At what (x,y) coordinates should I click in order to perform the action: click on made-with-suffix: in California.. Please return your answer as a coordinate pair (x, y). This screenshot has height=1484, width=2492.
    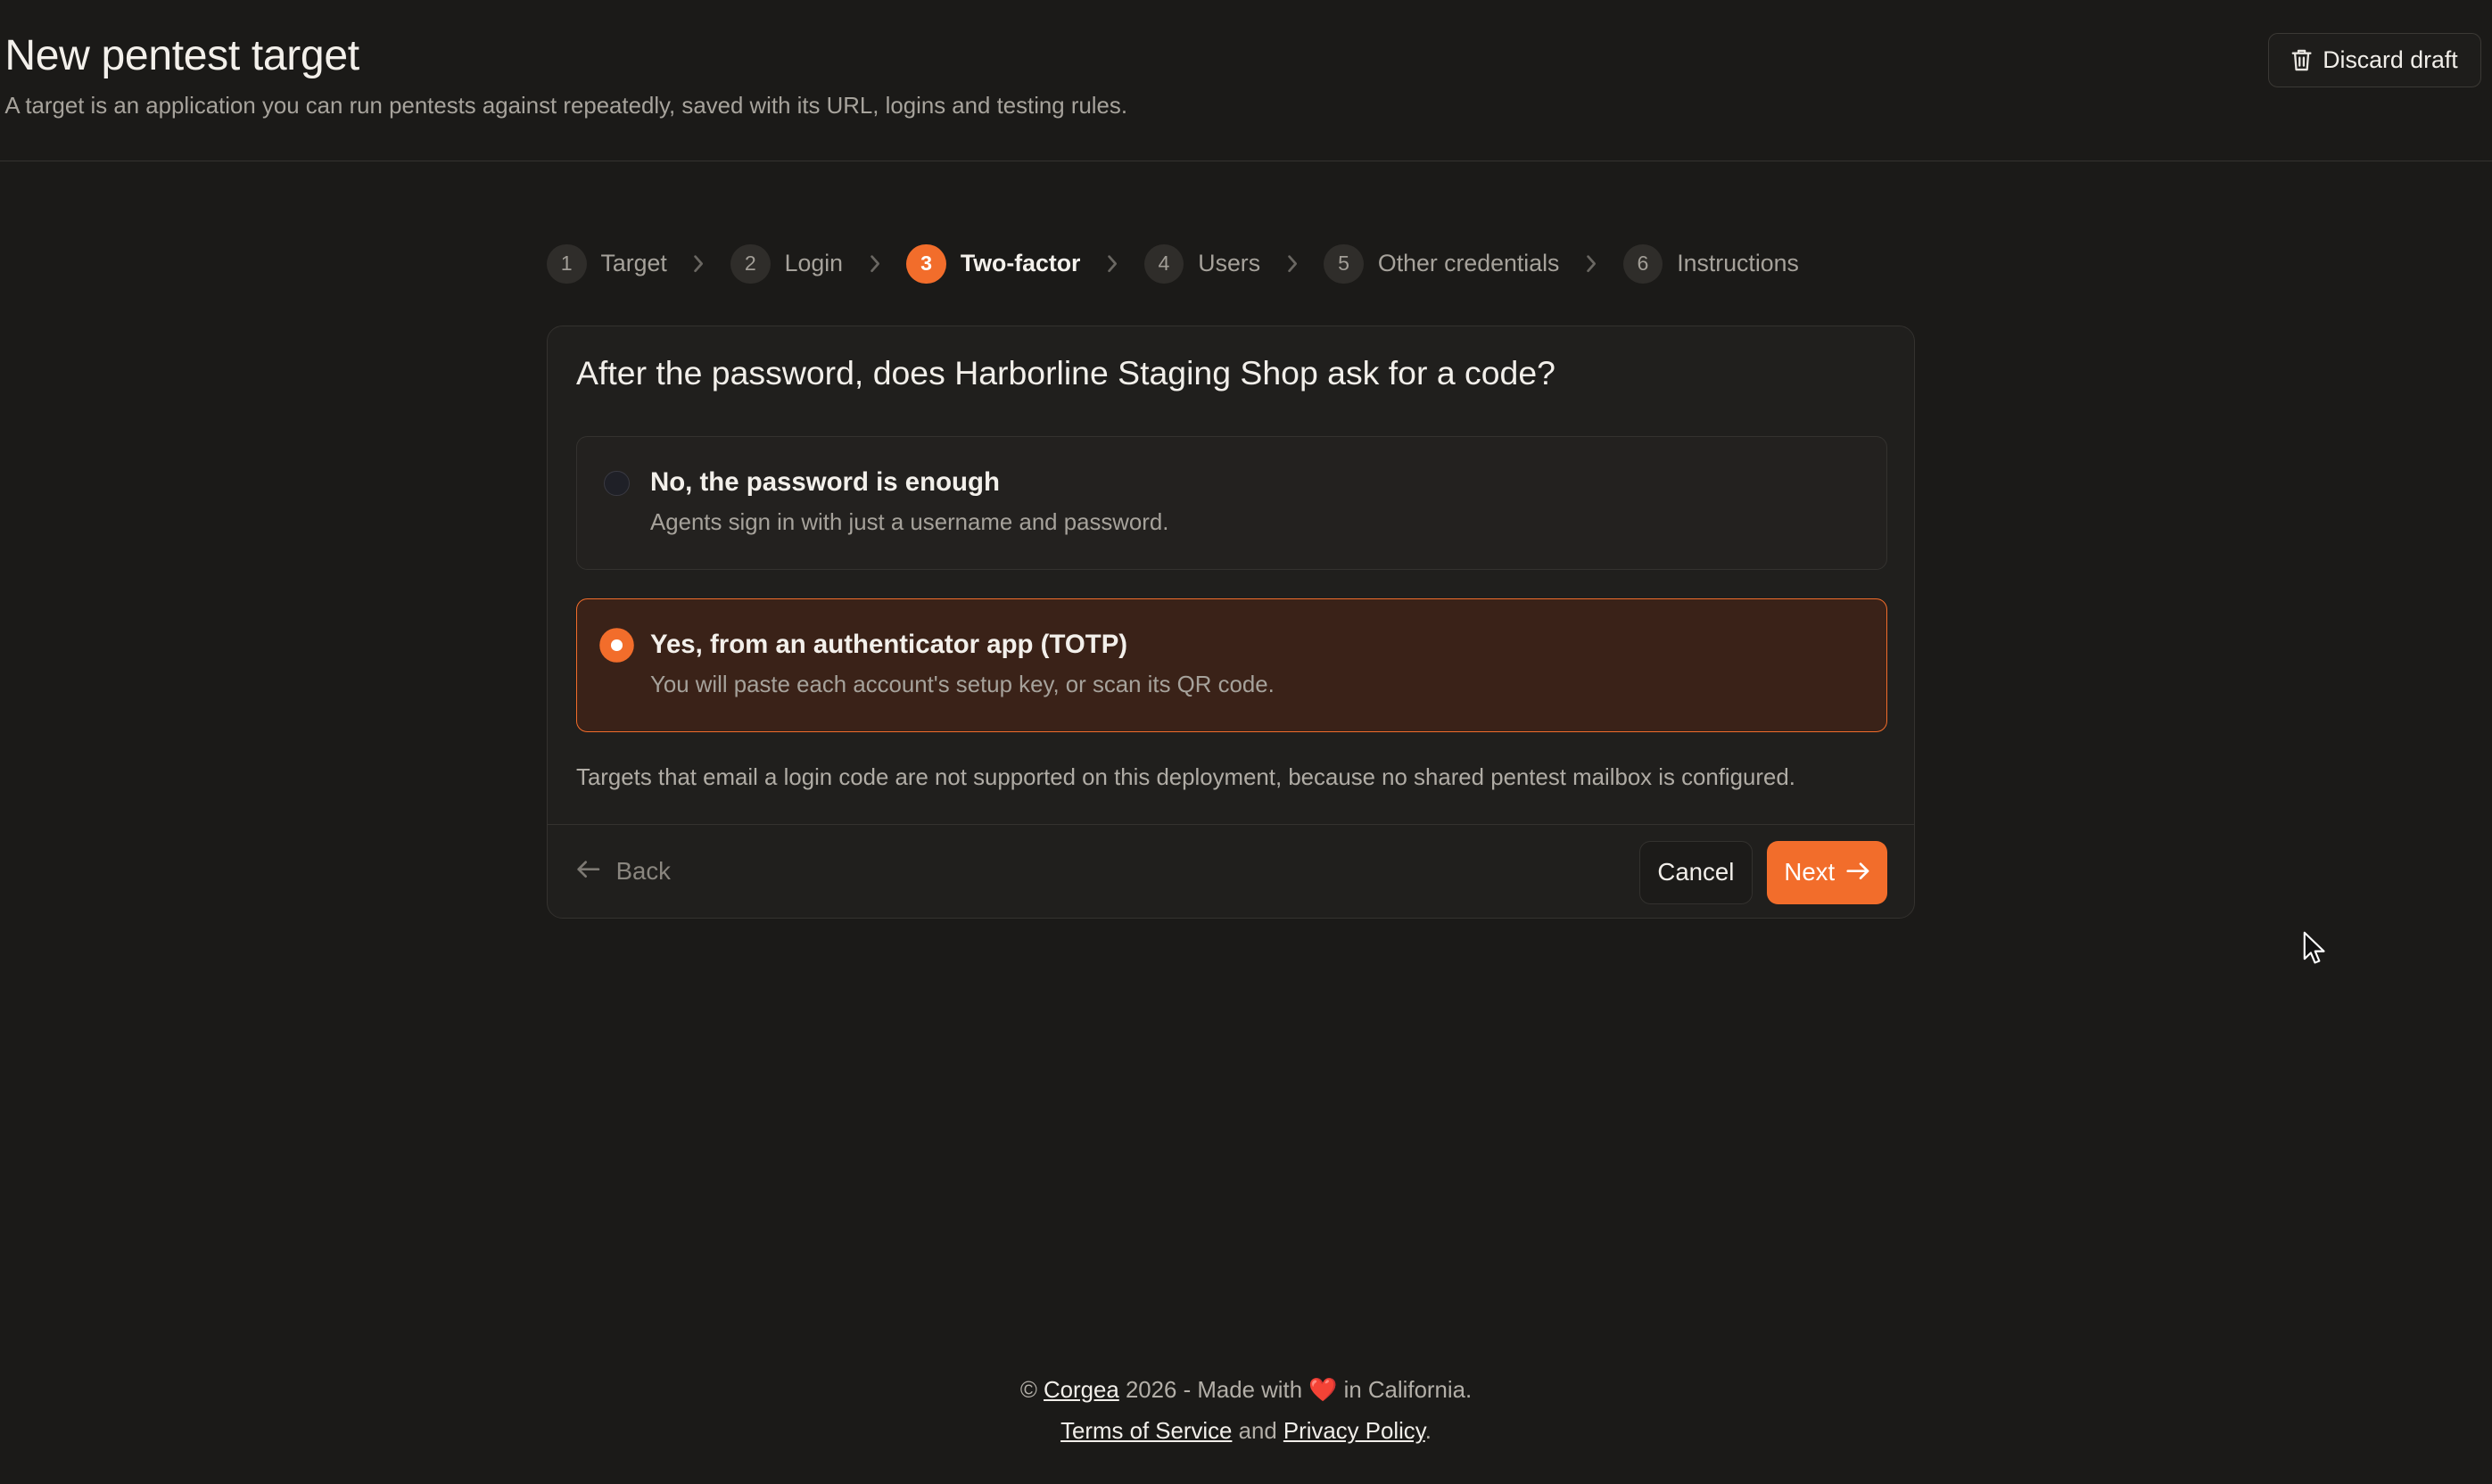
    Looking at the image, I should click on (1408, 1390).